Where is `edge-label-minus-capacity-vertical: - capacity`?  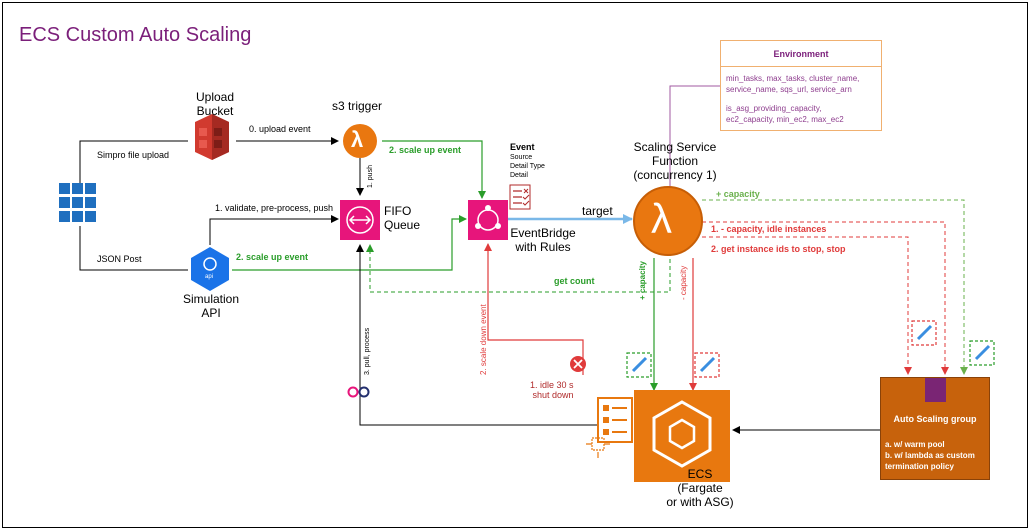
edge-label-minus-capacity-vertical: - capacity is located at coordinates (683, 282).